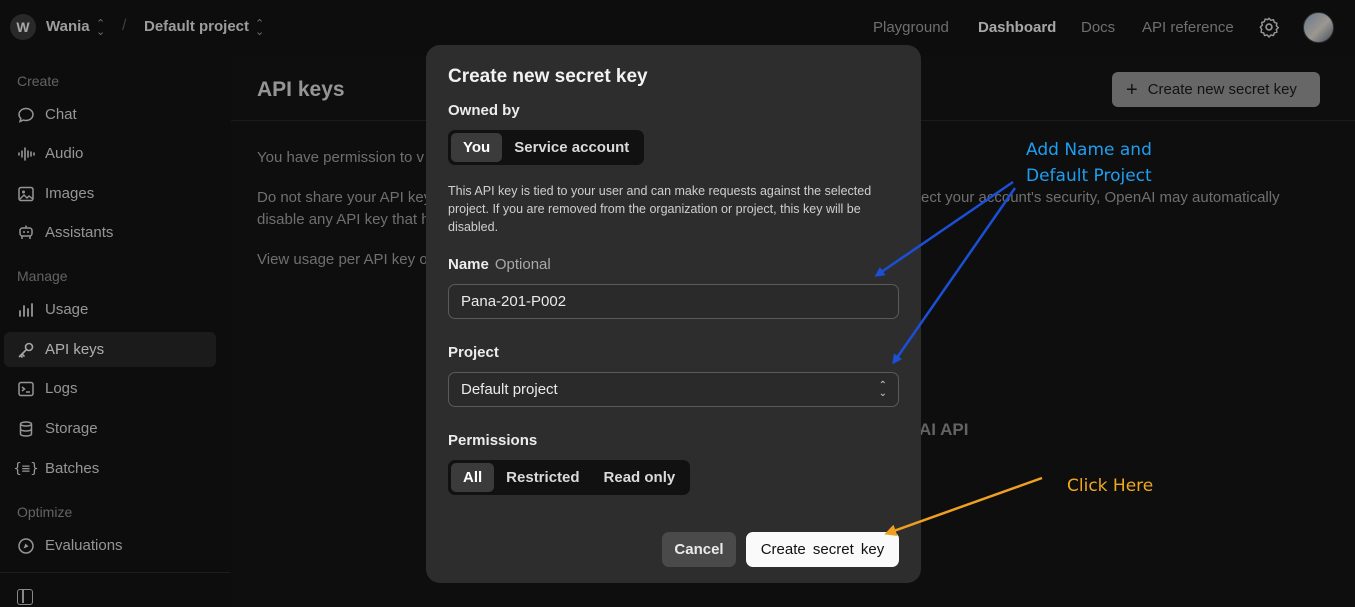  Describe the element at coordinates (882, 389) in the screenshot. I see `chevron-updown-icon: ⌃ ⌄` at that location.